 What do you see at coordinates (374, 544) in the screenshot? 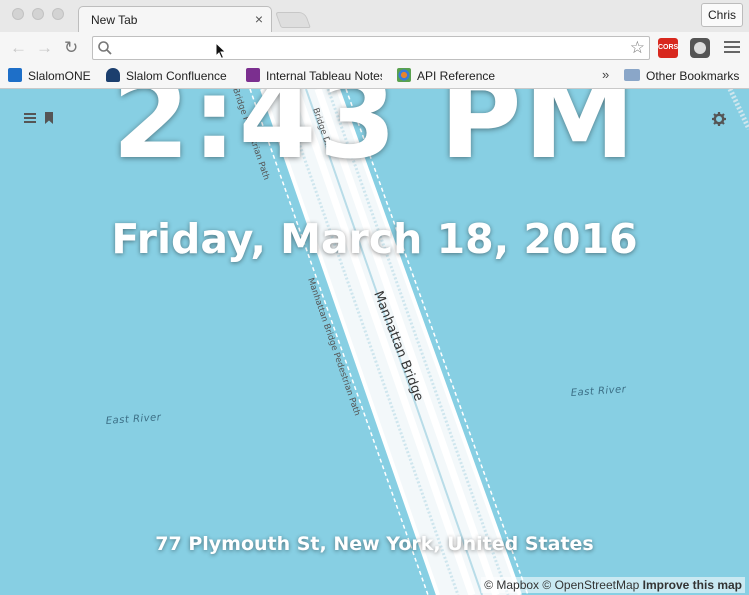
I see `location-address: 77 Plymouth St, New York, United States` at bounding box center [374, 544].